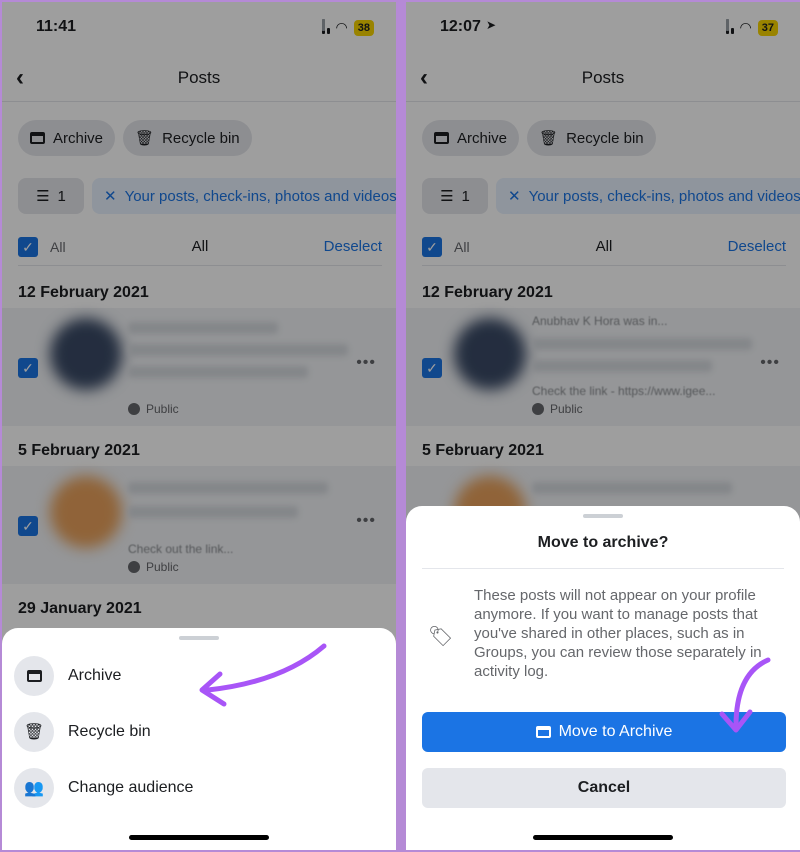 The width and height of the screenshot is (800, 852). What do you see at coordinates (34, 732) in the screenshot?
I see `trash-icon: 🗑` at bounding box center [34, 732].